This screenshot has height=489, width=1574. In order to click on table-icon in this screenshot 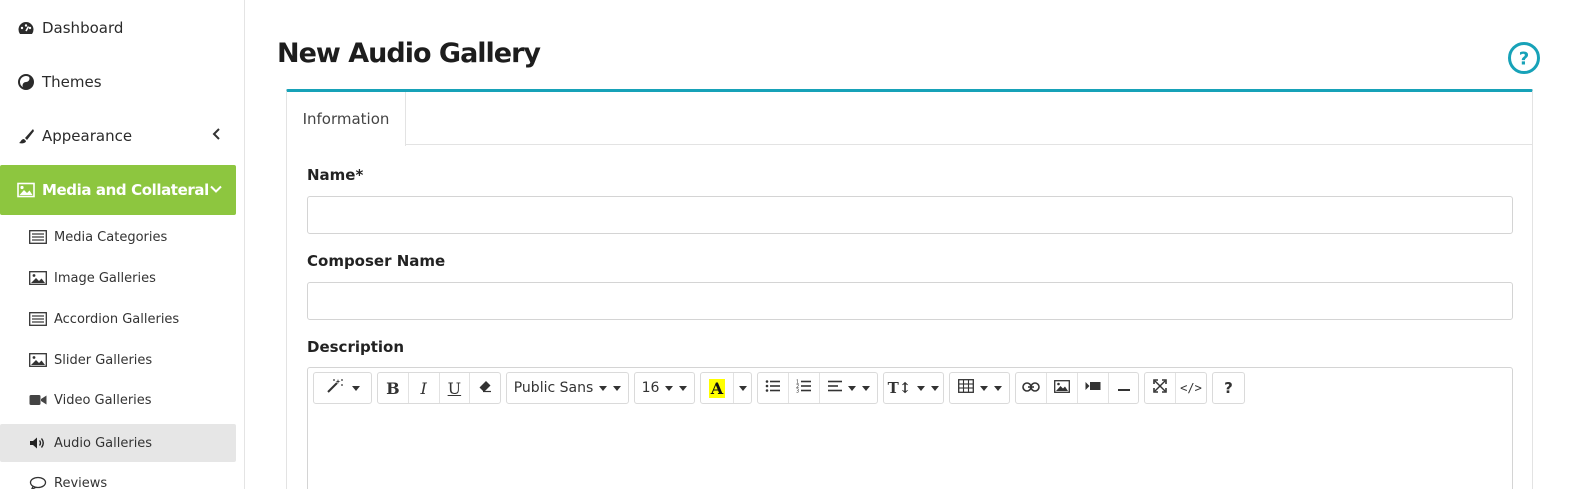, I will do `click(965, 388)`.